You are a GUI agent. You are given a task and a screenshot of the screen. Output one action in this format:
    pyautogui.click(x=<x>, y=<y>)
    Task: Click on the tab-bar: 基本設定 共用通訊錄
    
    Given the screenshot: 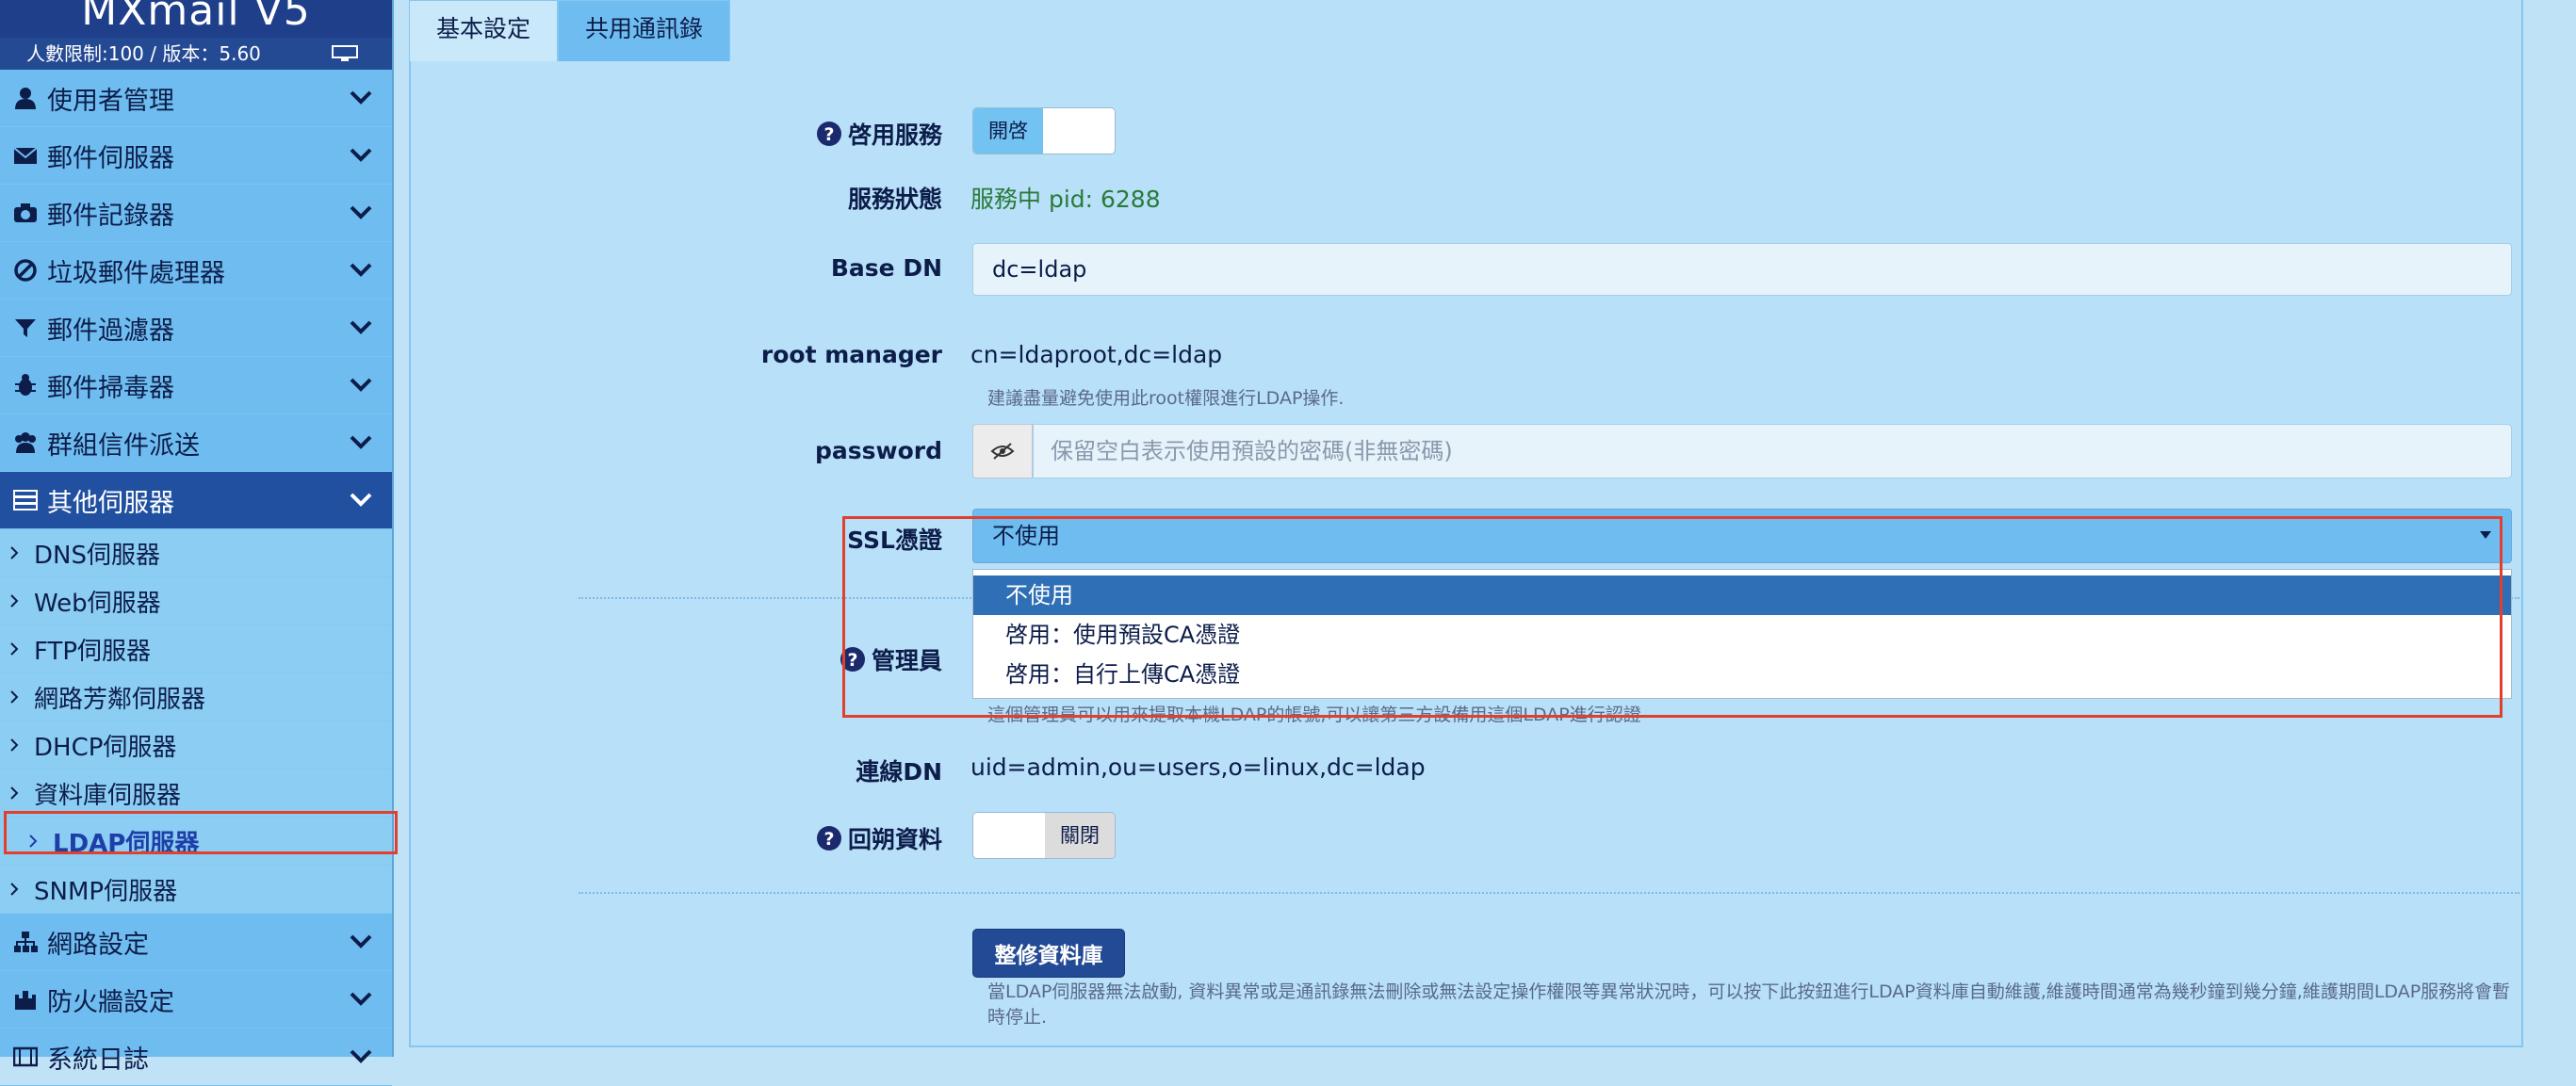 What is the action you would take?
    pyautogui.click(x=570, y=30)
    